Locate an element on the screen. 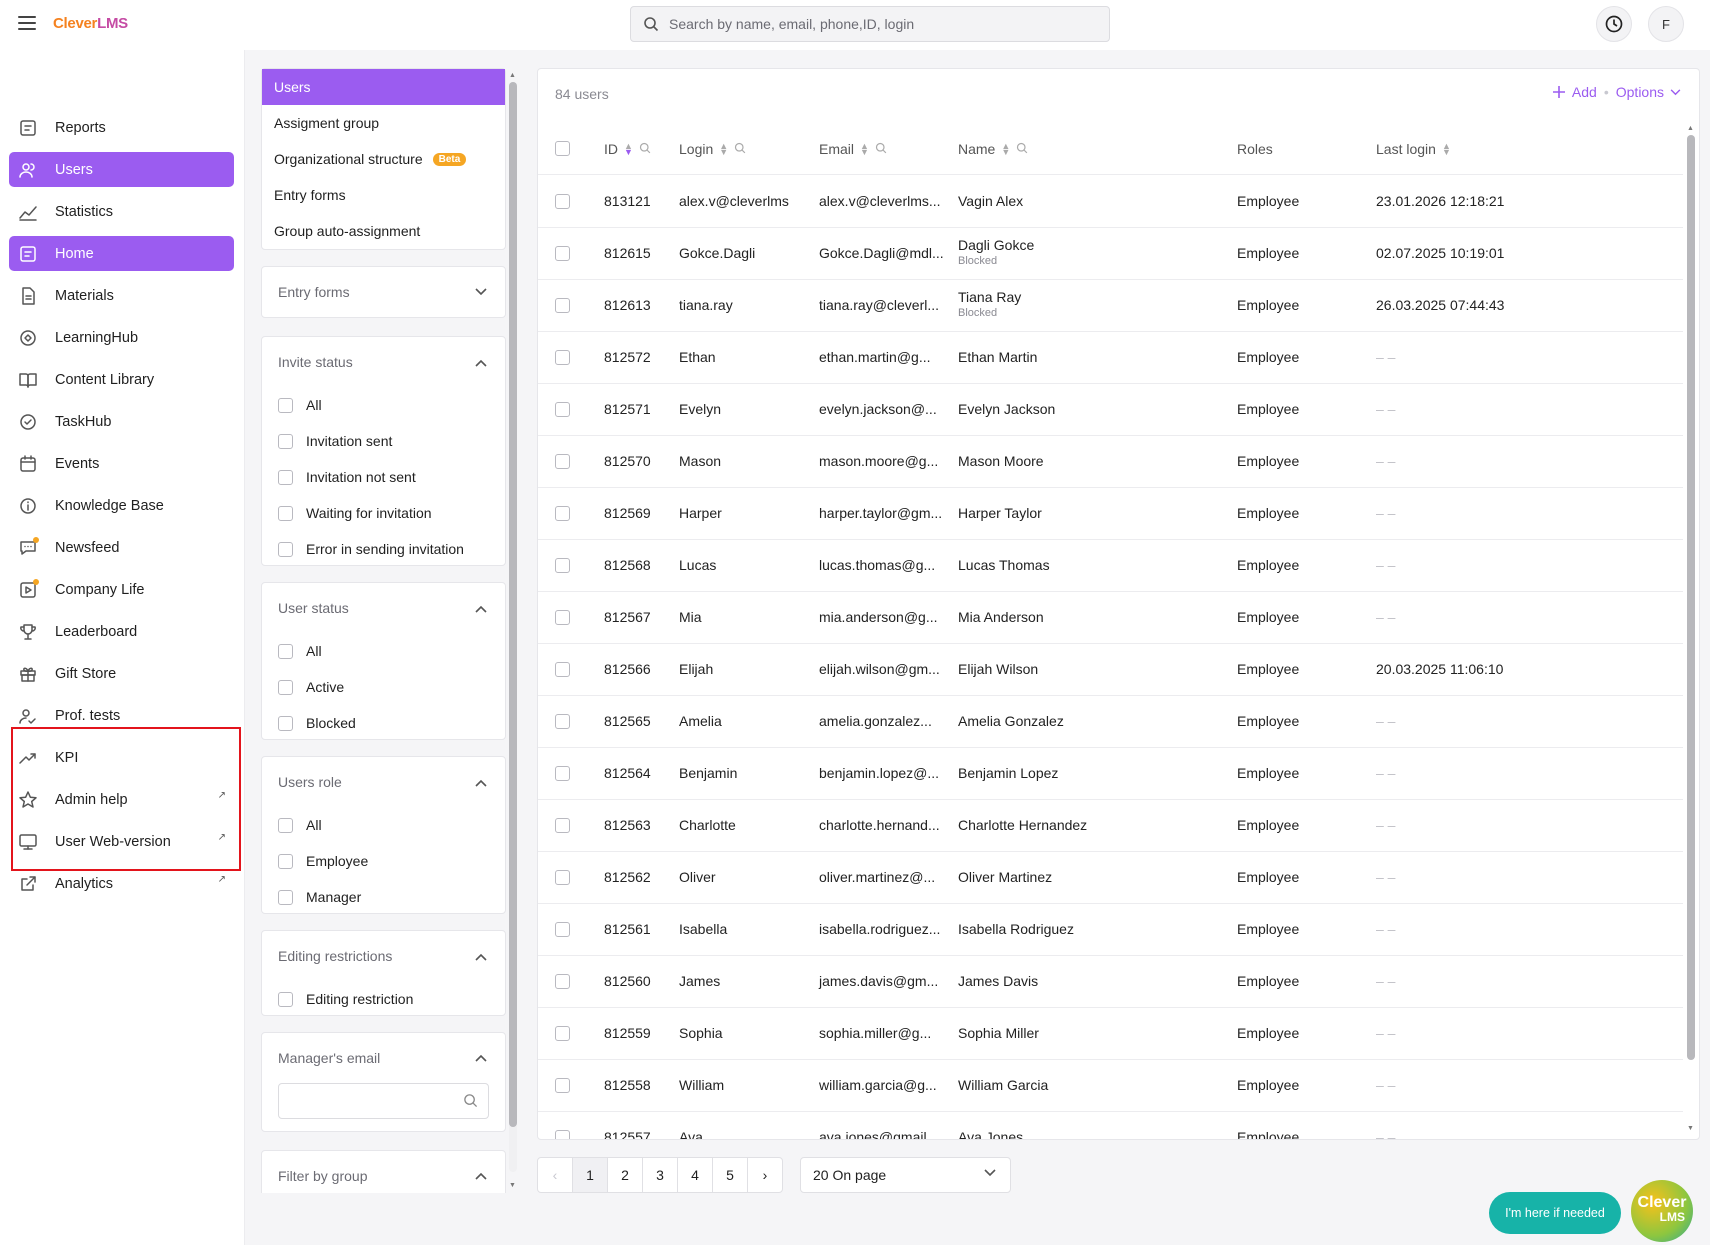  page-button-3: 3 is located at coordinates (660, 1175).